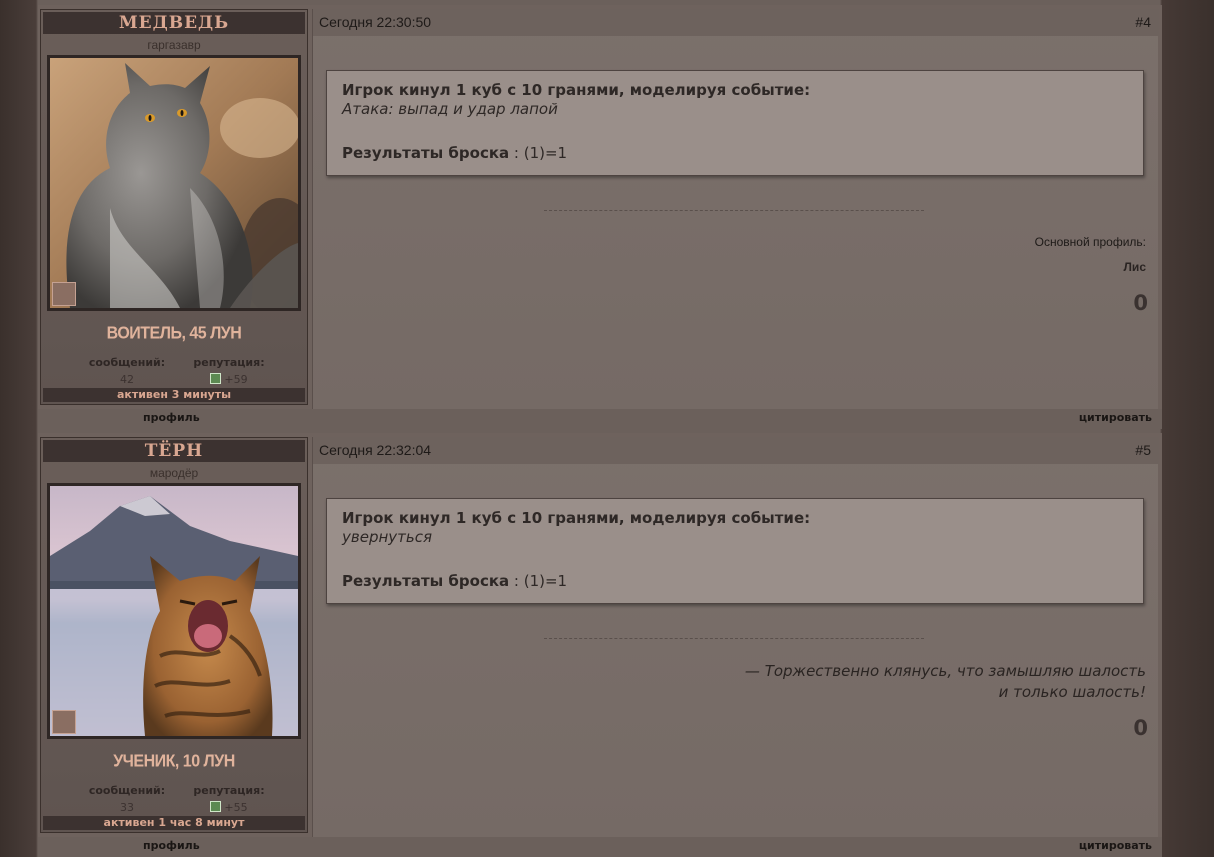  I want to click on author-stats: сообщений: 42 репутация: +59, so click(174, 373).